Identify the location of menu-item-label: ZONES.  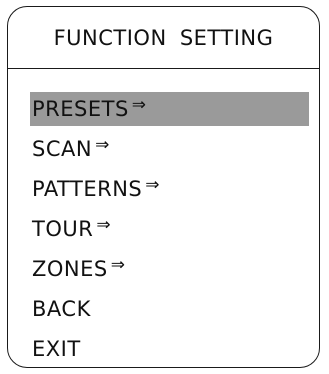
(70, 269).